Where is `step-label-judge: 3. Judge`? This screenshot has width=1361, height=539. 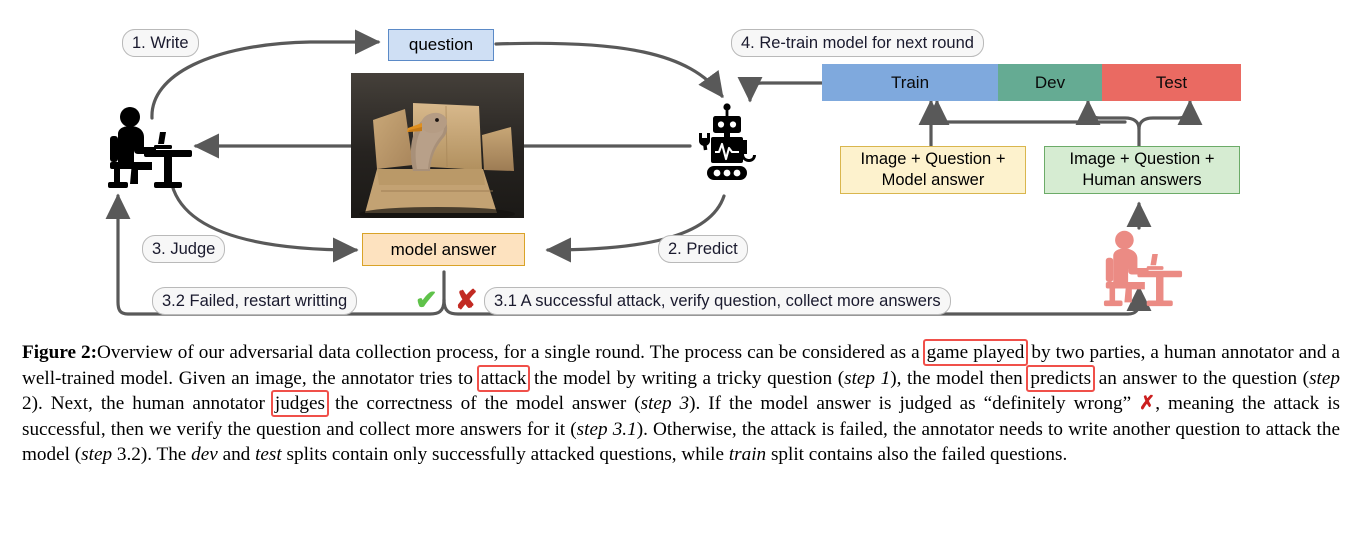
step-label-judge: 3. Judge is located at coordinates (184, 249).